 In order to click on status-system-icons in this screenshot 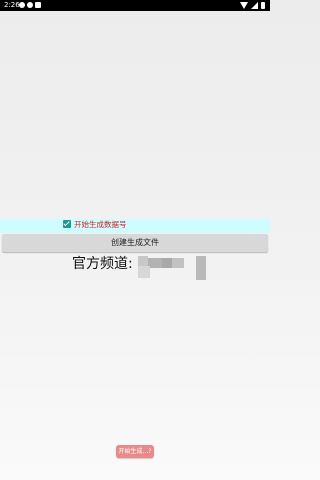, I will do `click(252, 5)`.